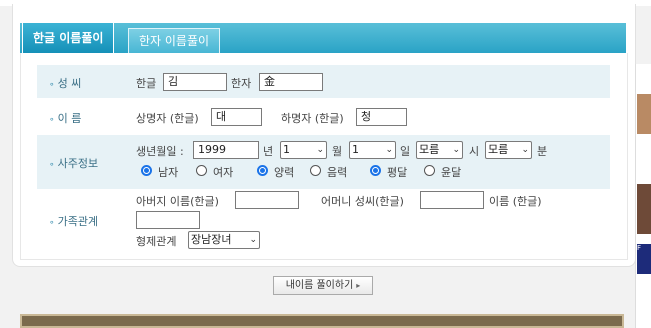 Image resolution: width=651 pixels, height=328 pixels. What do you see at coordinates (146, 170) in the screenshot?
I see `gender-male-radio` at bounding box center [146, 170].